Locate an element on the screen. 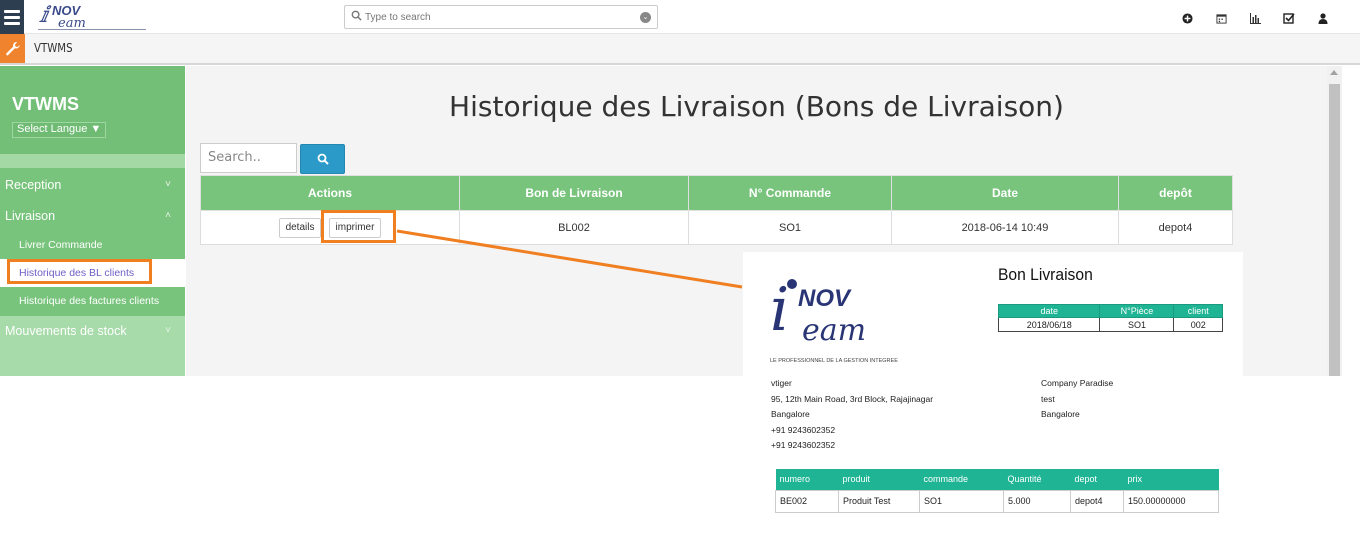 This screenshot has width=1360, height=554. preview-meta-table: date N°Pièce client 2018/06/18 SO1 002 is located at coordinates (1110, 318).